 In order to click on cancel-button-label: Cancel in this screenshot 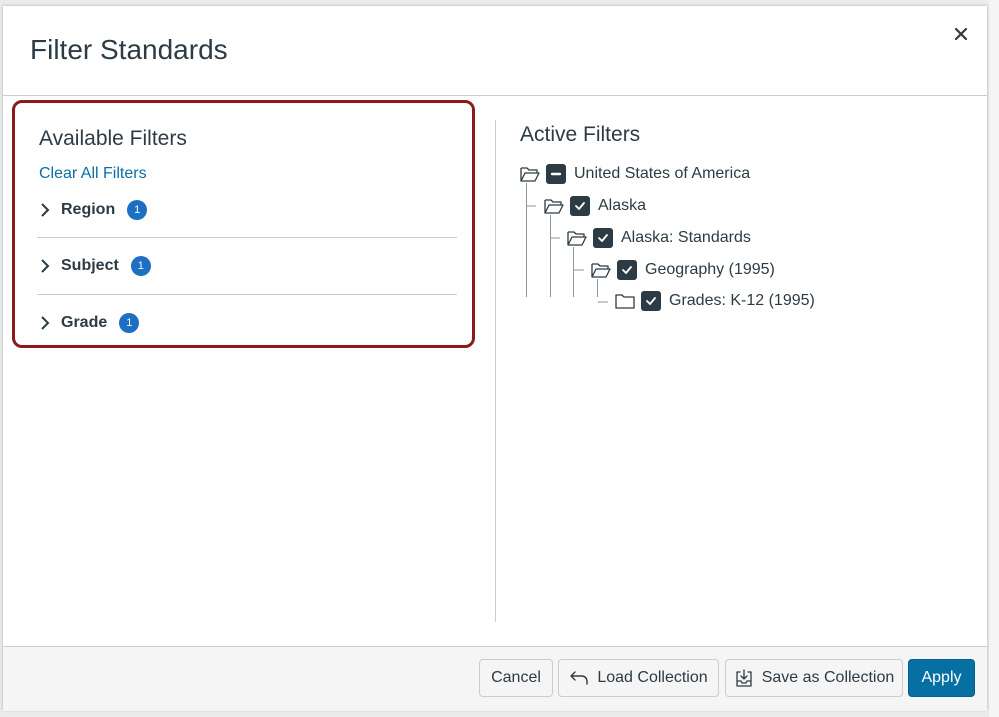, I will do `click(516, 677)`.